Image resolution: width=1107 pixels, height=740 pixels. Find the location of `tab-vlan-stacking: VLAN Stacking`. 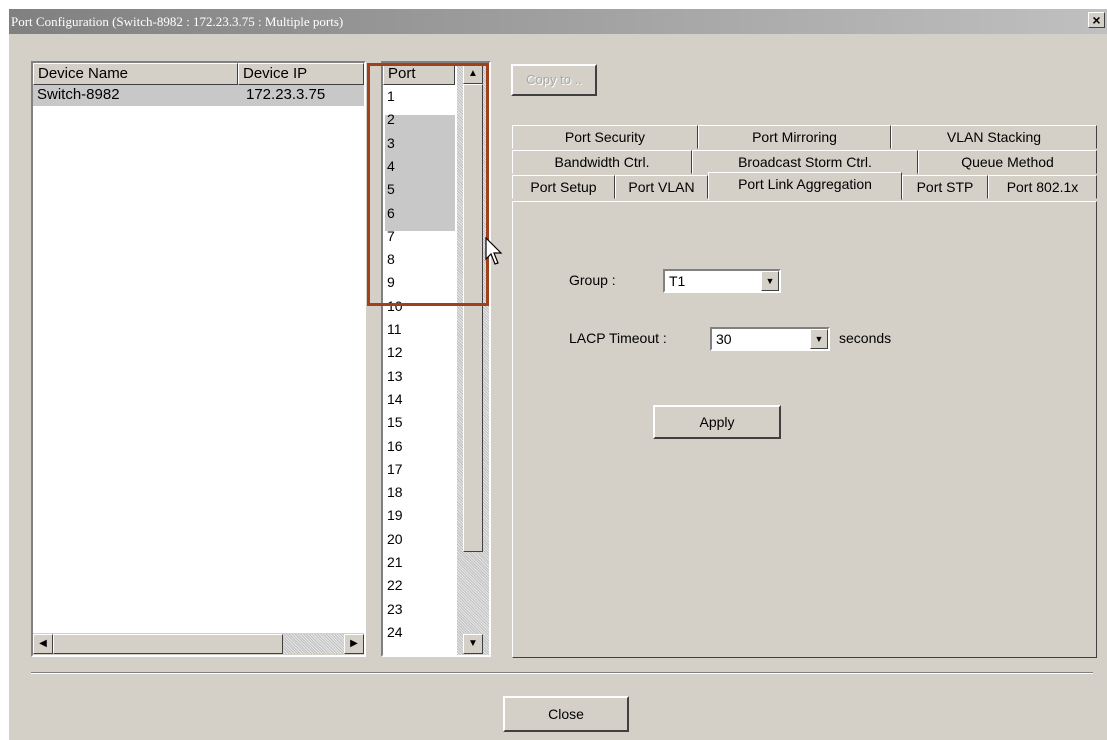

tab-vlan-stacking: VLAN Stacking is located at coordinates (994, 137).